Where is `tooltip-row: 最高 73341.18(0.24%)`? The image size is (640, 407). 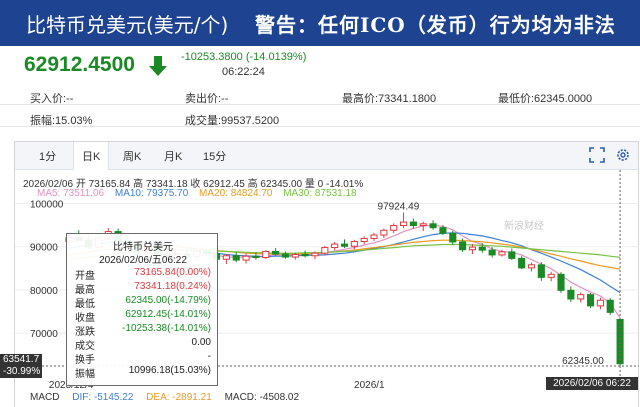 tooltip-row: 最高 73341.18(0.24%) is located at coordinates (145, 288).